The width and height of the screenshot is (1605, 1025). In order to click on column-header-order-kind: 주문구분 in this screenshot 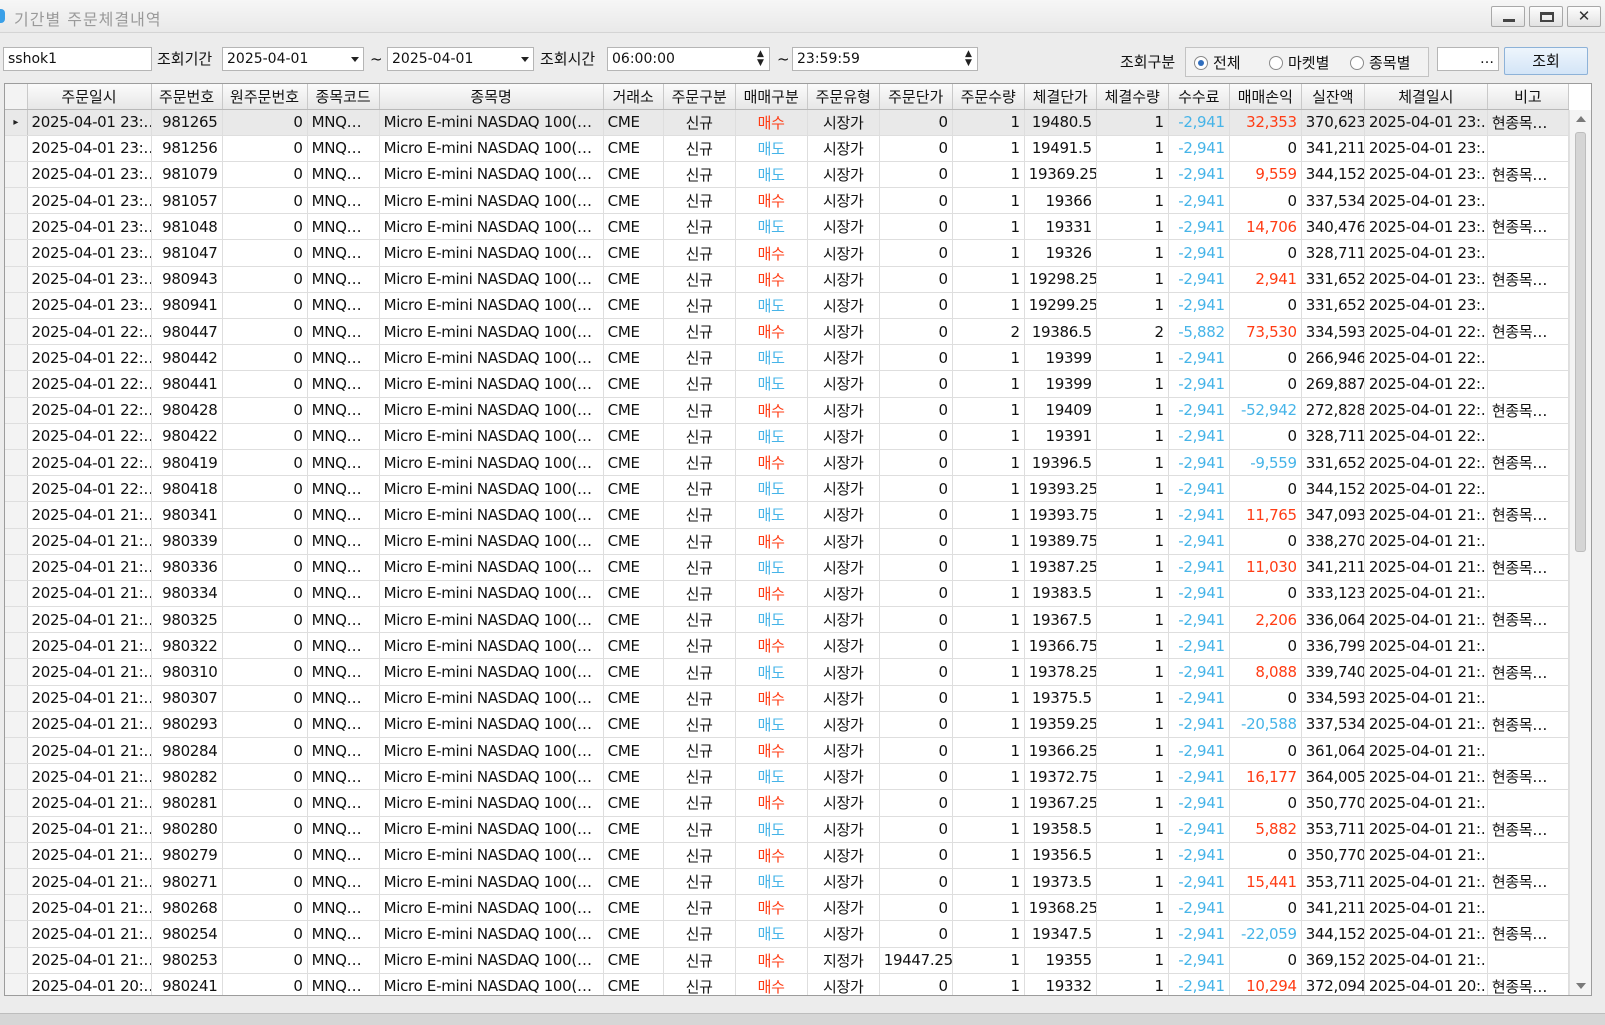, I will do `click(699, 97)`.